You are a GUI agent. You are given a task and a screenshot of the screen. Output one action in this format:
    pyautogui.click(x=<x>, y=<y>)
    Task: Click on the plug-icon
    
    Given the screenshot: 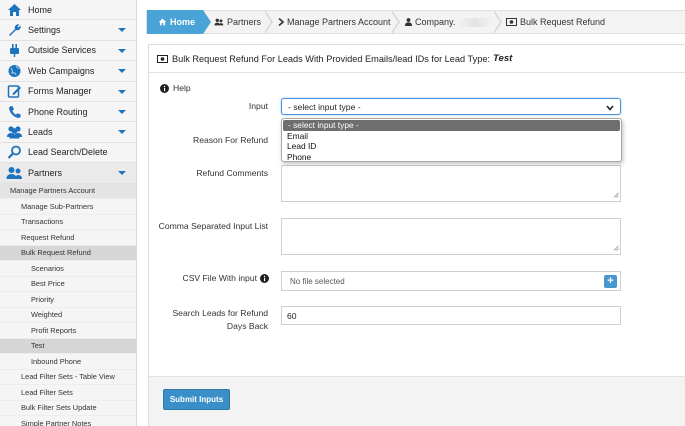 What is the action you would take?
    pyautogui.click(x=14, y=50)
    